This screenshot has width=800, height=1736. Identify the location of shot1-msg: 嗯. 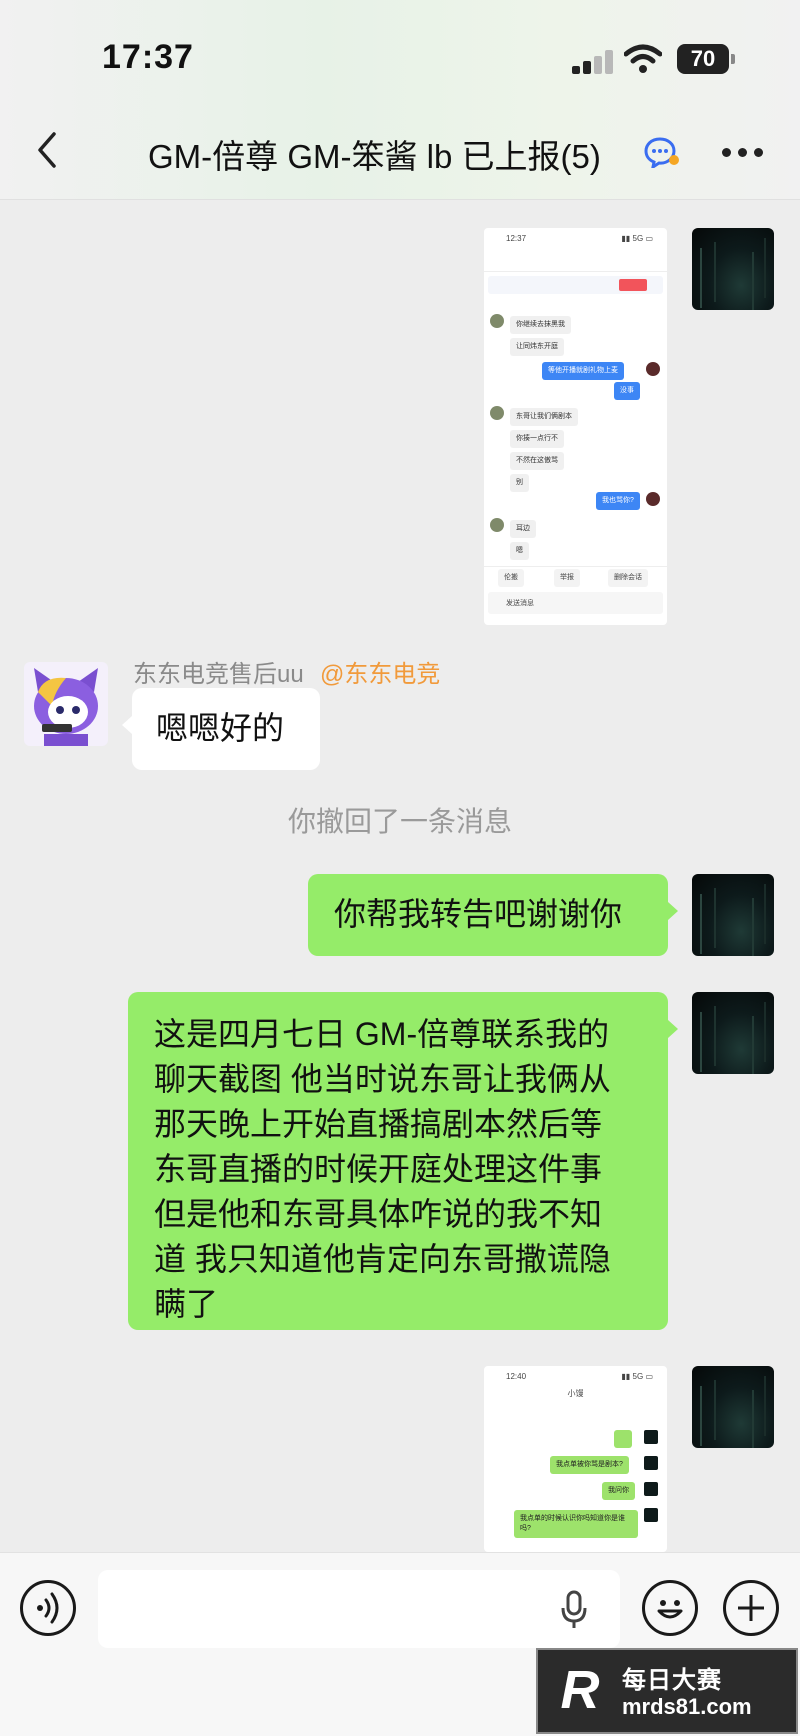
(519, 551).